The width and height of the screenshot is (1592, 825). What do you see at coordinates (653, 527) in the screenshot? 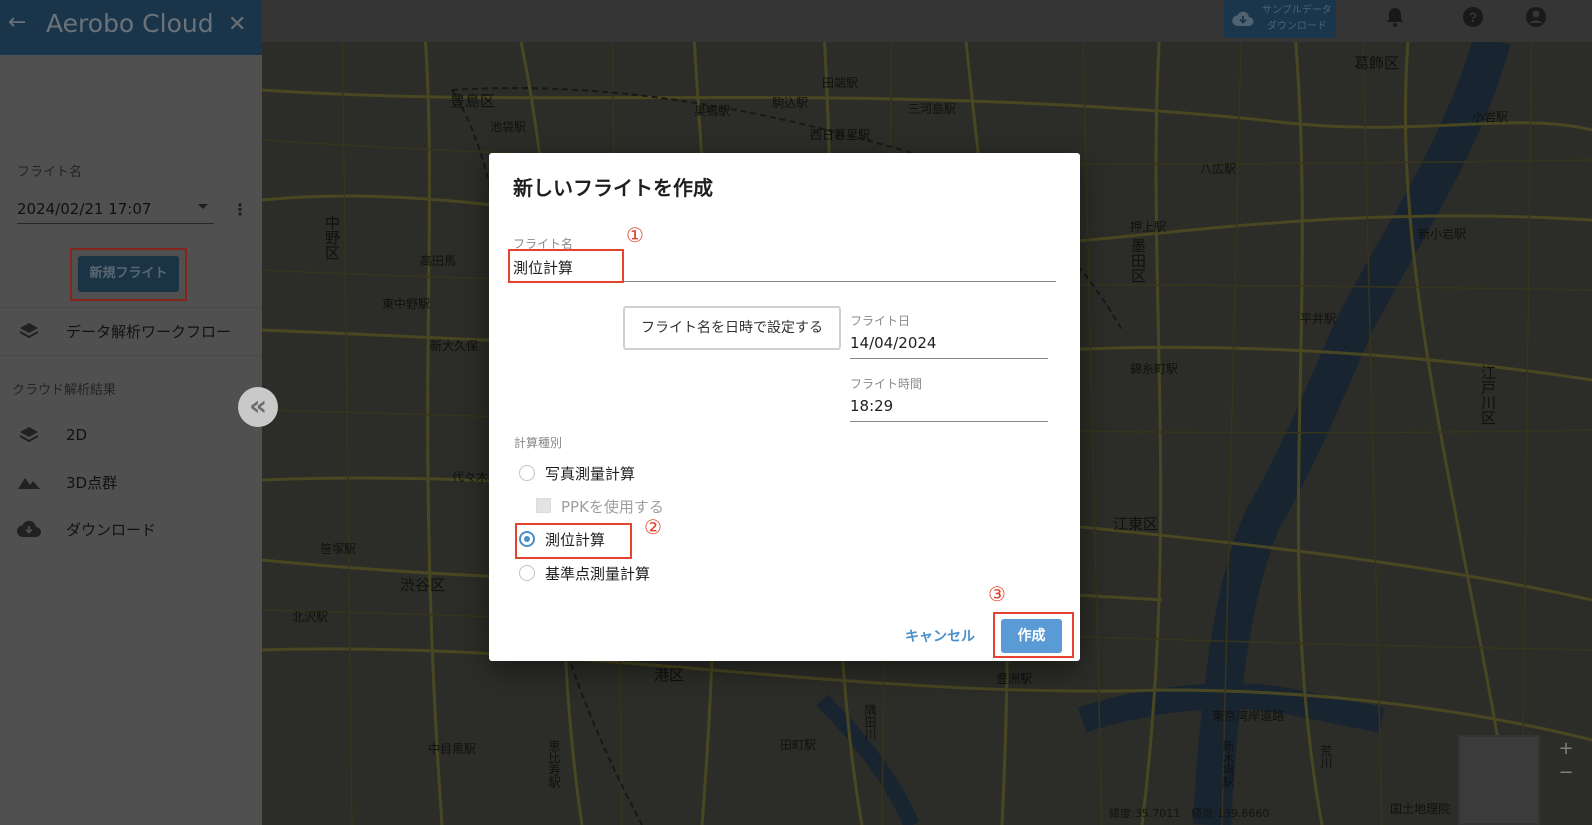
I see `annotation-step-2: ②` at bounding box center [653, 527].